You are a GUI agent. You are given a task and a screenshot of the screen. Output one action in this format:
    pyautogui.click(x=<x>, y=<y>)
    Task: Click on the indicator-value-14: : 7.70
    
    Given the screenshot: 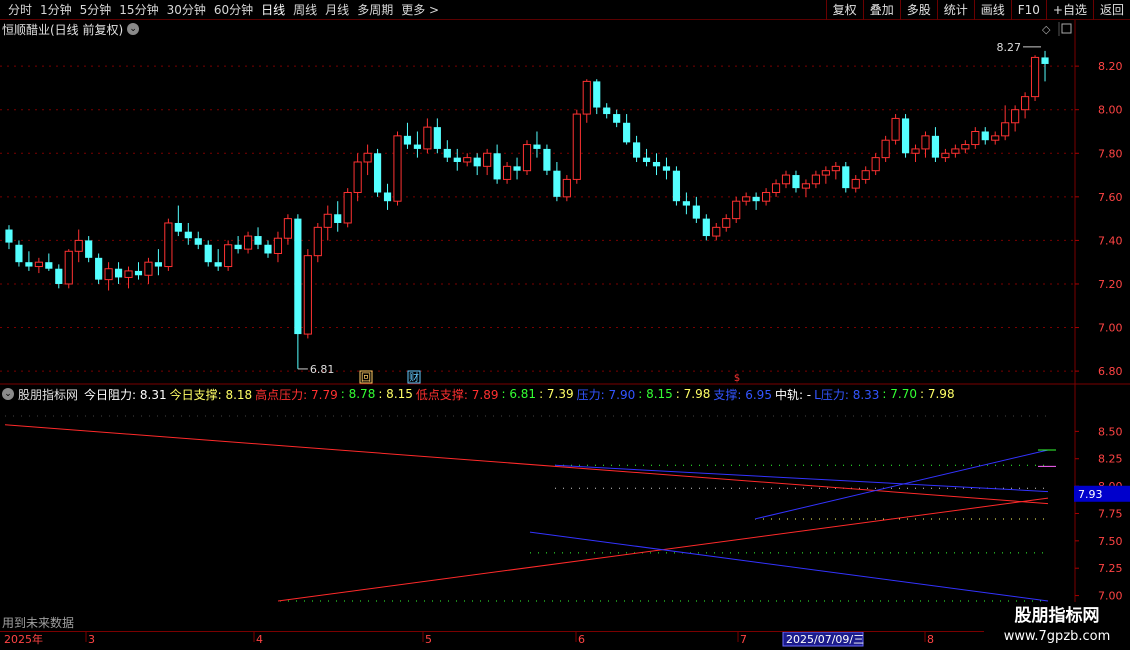 What is the action you would take?
    pyautogui.click(x=899, y=394)
    